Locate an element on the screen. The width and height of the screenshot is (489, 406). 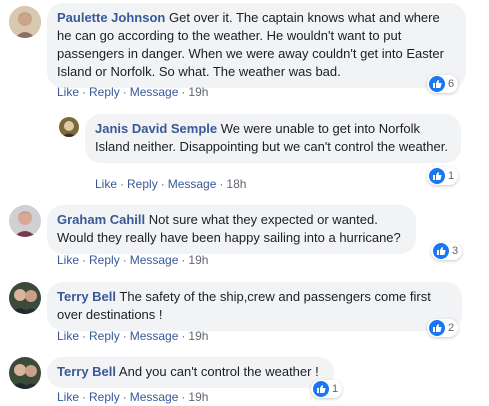
reaction-number: 6 is located at coordinates (451, 84).